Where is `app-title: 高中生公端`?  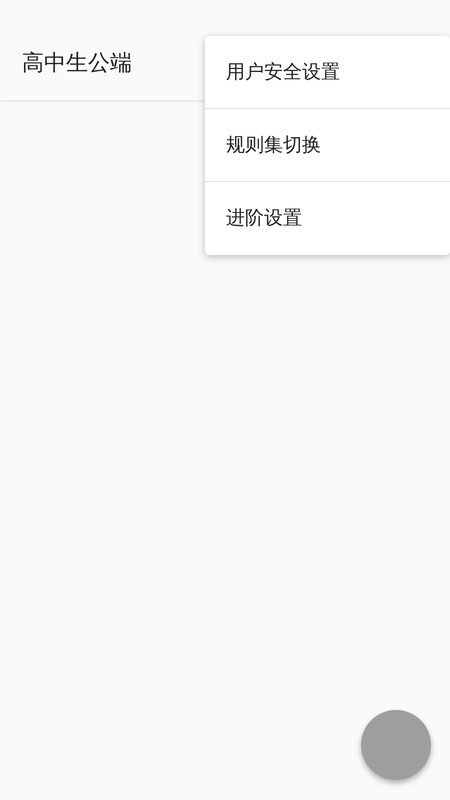 app-title: 高中生公端 is located at coordinates (77, 64).